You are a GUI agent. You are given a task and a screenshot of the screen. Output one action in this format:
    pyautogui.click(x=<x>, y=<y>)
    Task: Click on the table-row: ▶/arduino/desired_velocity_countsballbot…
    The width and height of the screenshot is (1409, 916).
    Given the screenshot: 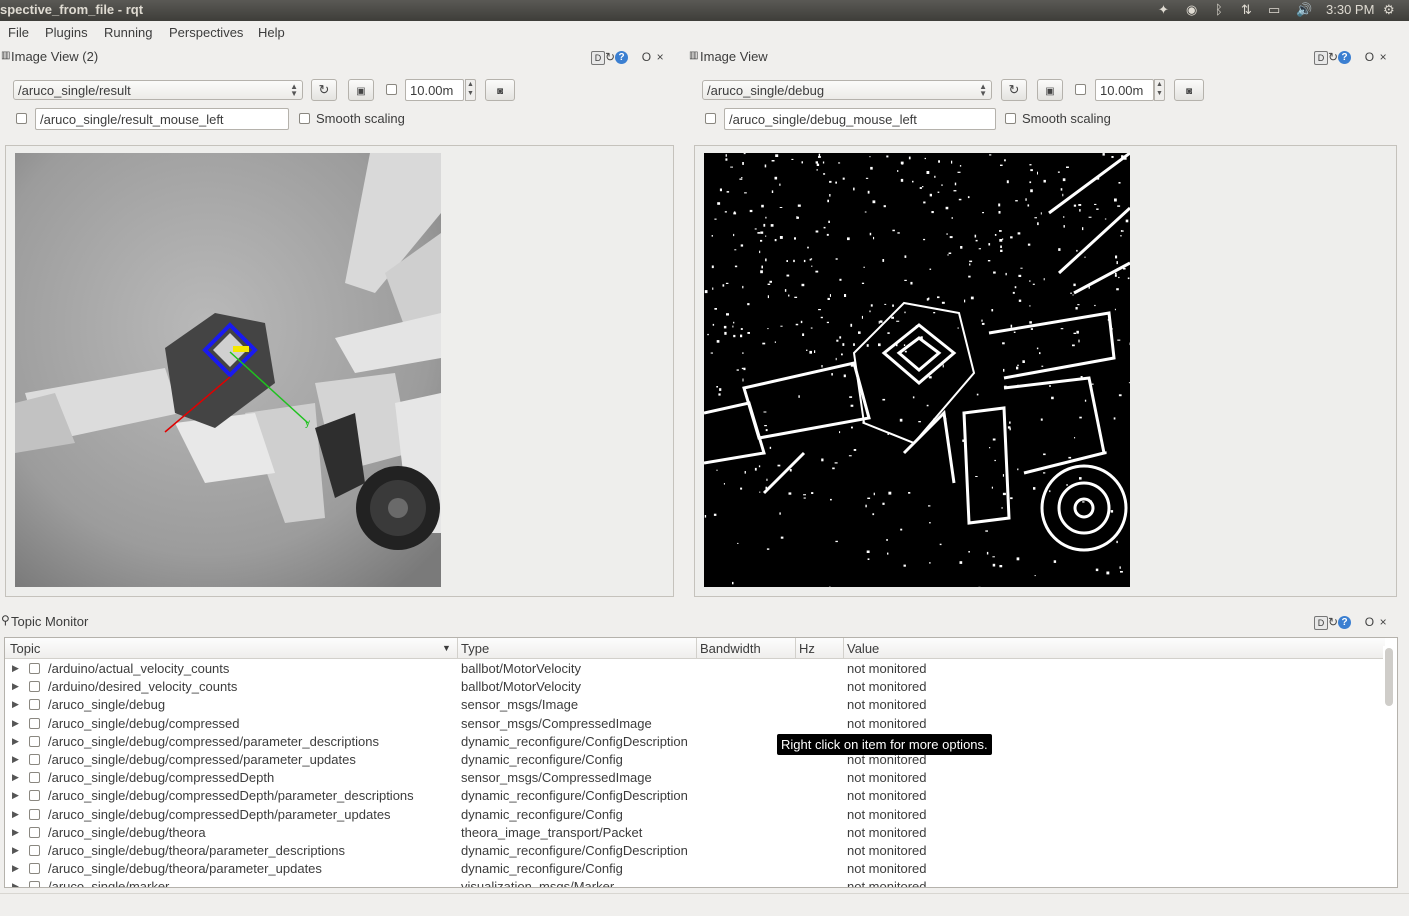 What is the action you would take?
    pyautogui.click(x=695, y=687)
    